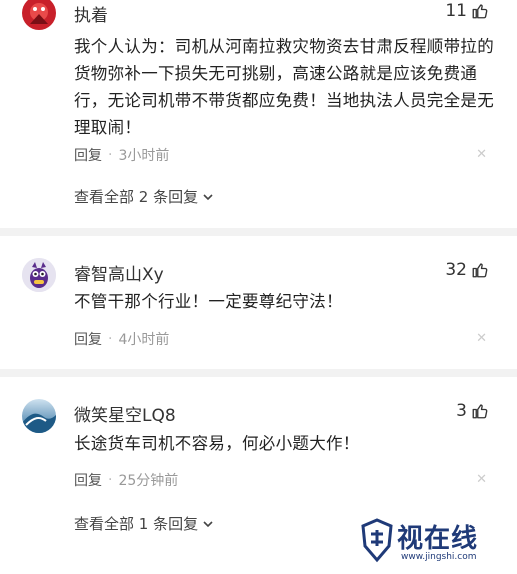 This screenshot has height=574, width=517. What do you see at coordinates (144, 340) in the screenshot?
I see `comment-time: 4小时前` at bounding box center [144, 340].